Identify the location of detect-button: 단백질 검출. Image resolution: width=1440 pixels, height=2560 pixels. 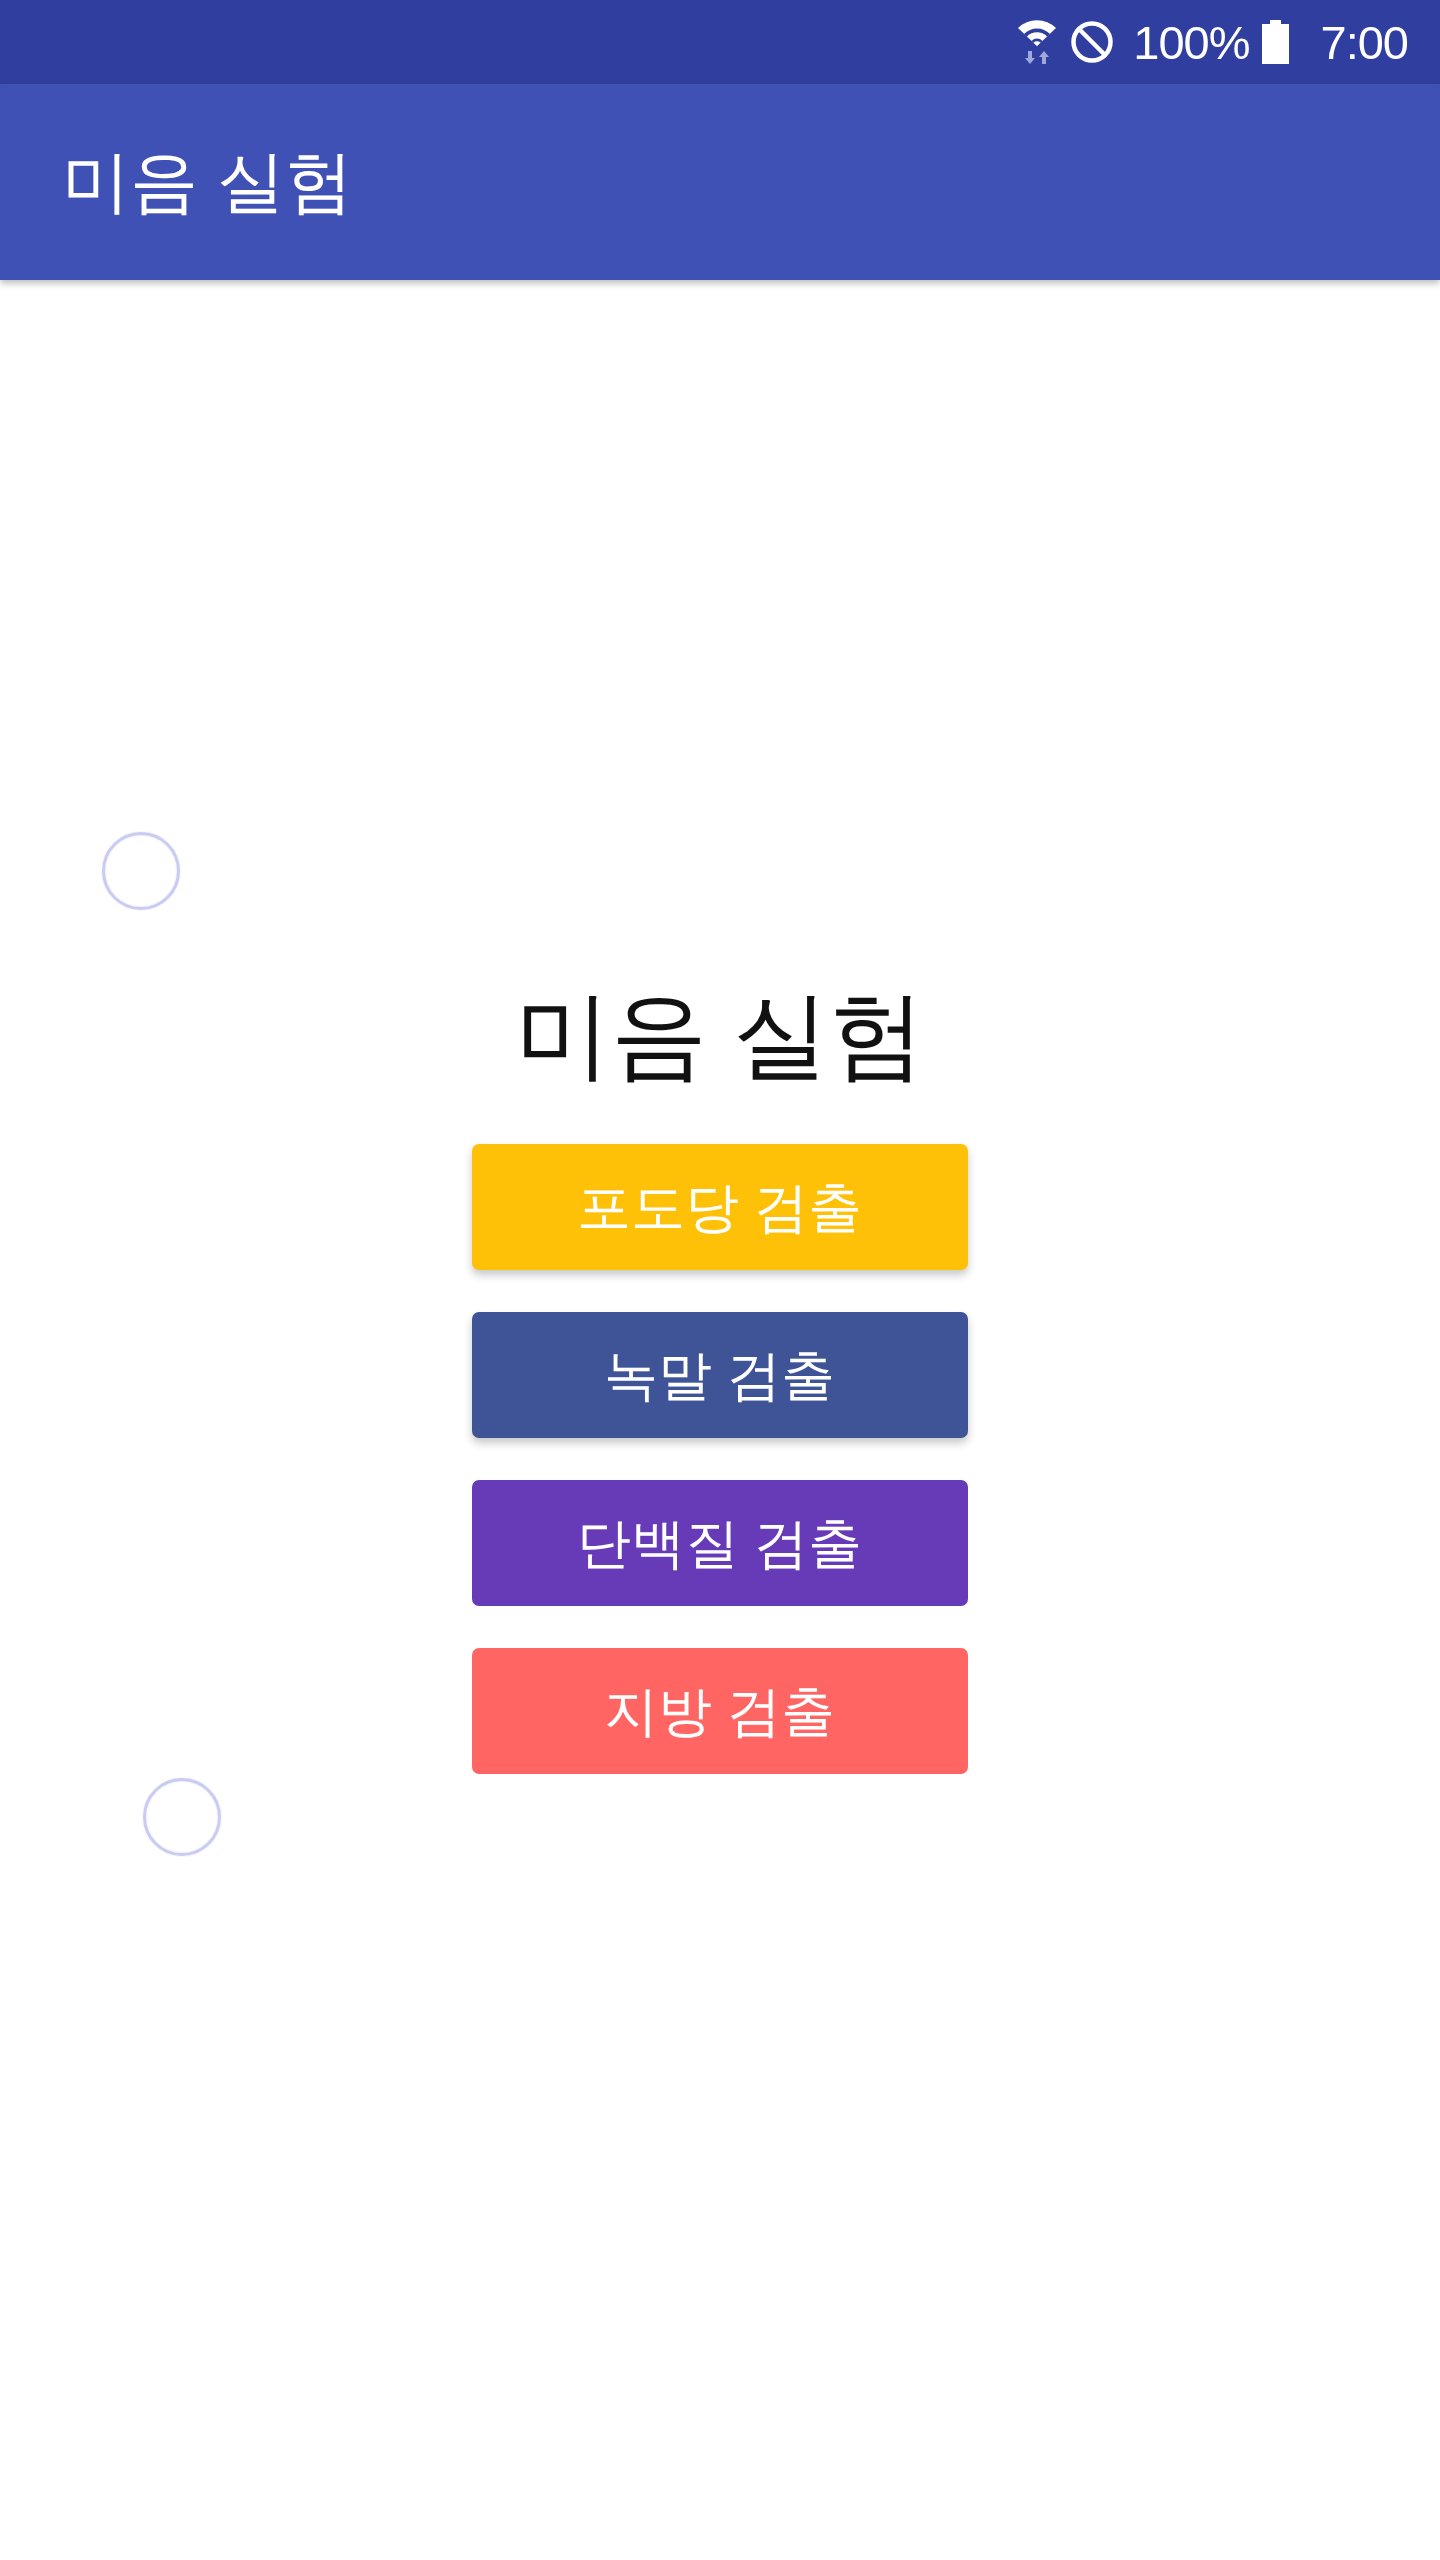
(720, 1543).